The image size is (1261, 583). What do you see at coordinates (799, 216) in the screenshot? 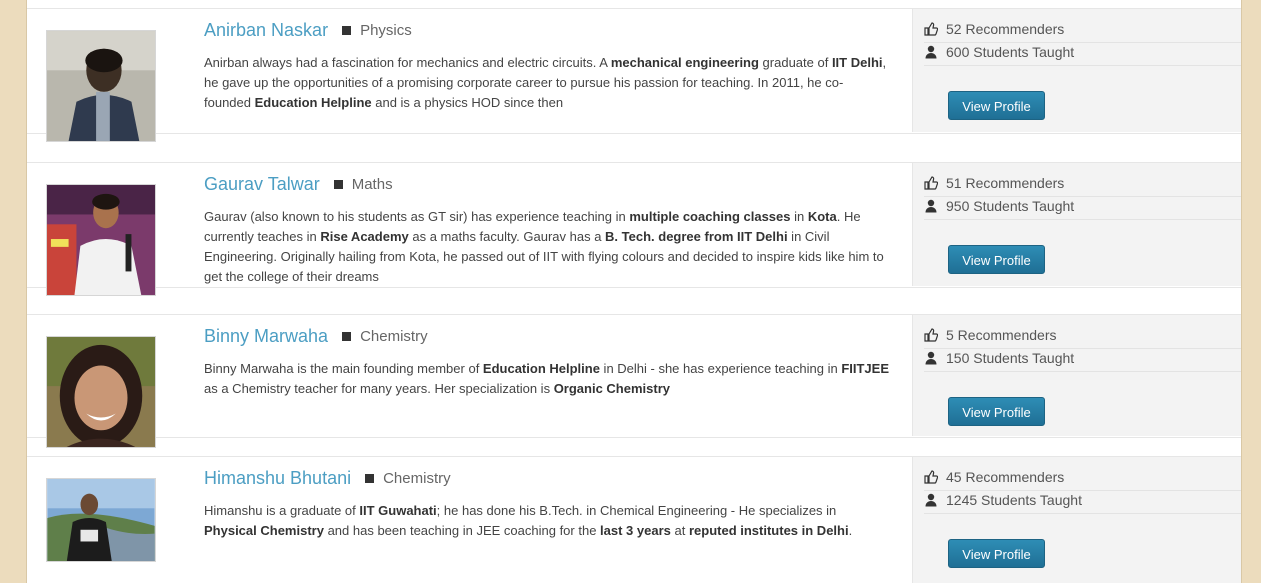
I see `bio-text: in` at bounding box center [799, 216].